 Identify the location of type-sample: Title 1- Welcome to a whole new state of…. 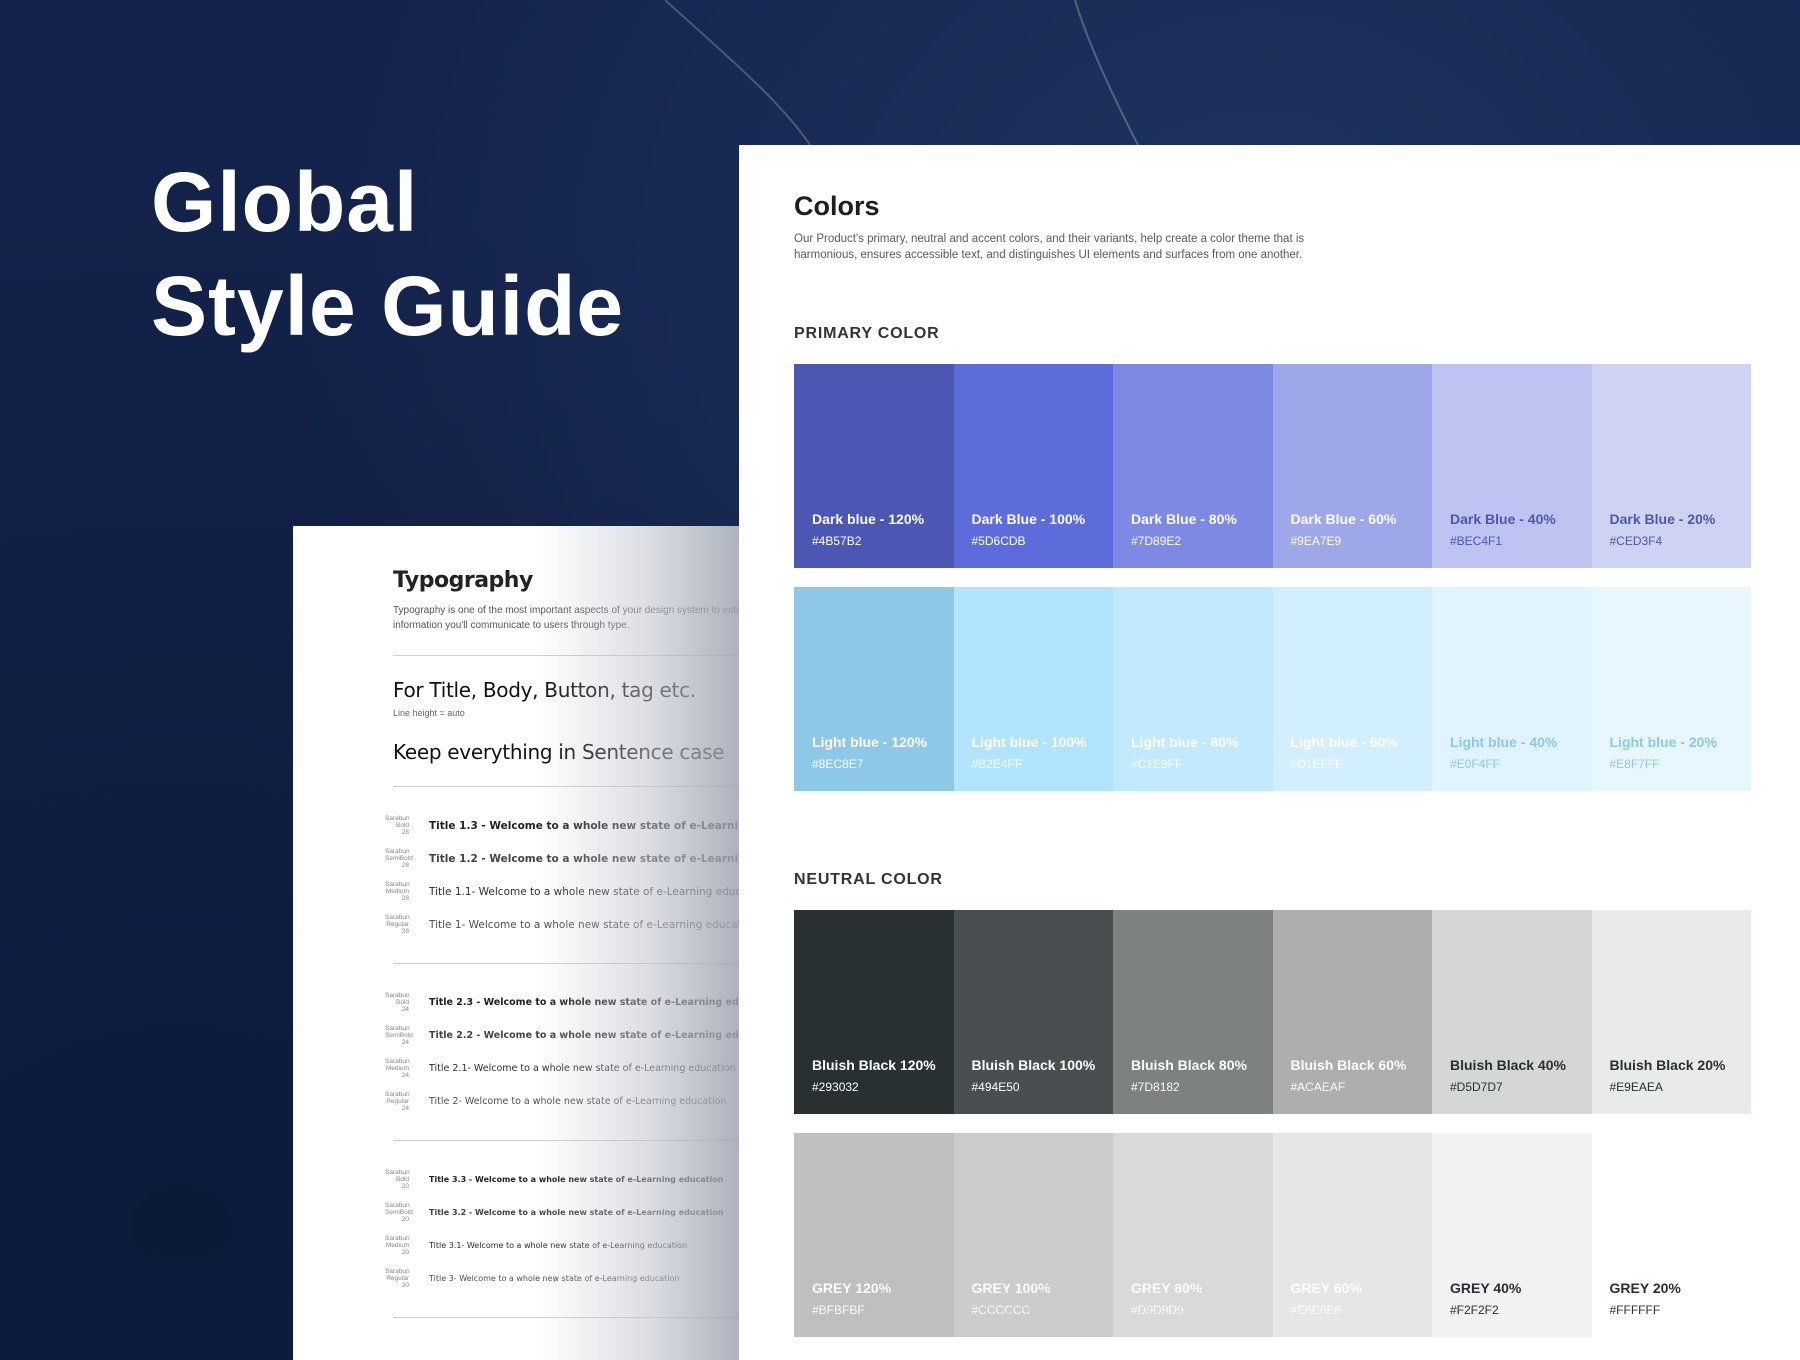
(584, 924).